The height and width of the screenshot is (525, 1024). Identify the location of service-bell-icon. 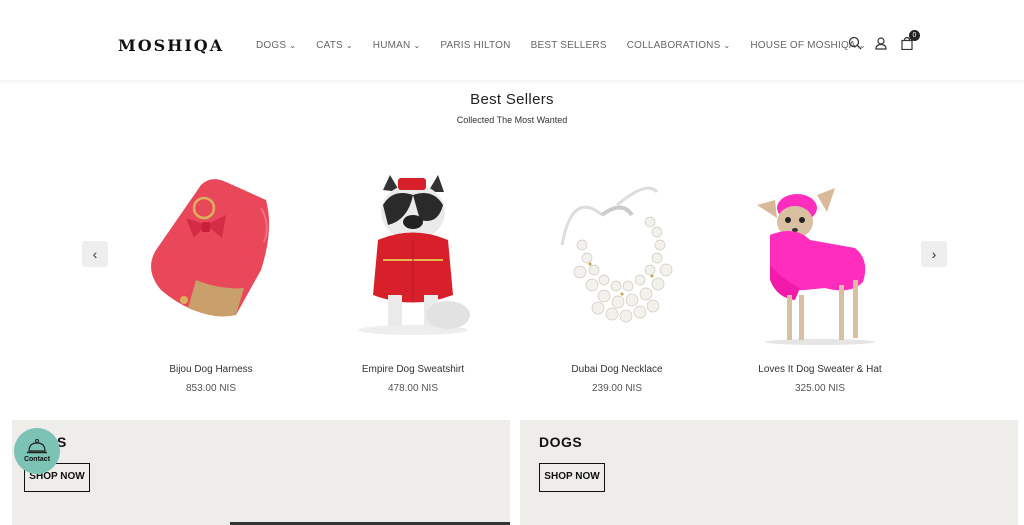
(37, 446).